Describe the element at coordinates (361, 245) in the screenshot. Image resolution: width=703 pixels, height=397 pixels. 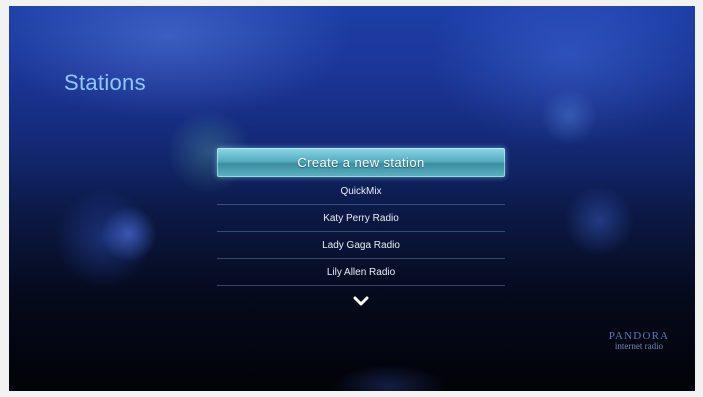
I see `station-item-lady-gaga-radio: Lady Gaga Radio` at that location.